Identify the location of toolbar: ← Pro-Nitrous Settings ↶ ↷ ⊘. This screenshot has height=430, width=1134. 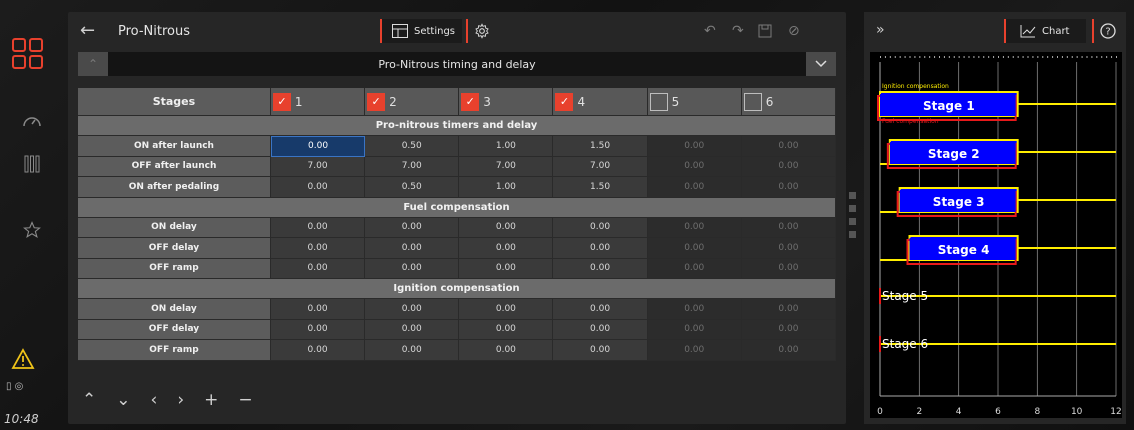
(457, 31).